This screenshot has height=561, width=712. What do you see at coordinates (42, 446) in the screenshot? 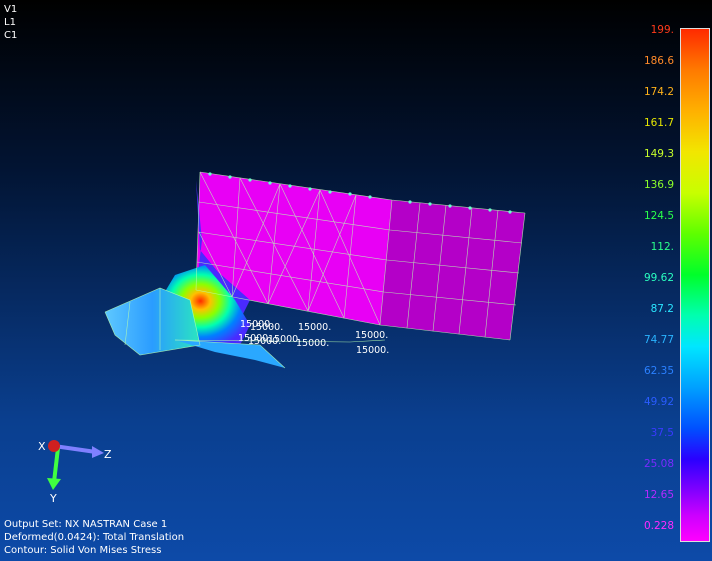
I see `x-axis-label: X` at bounding box center [42, 446].